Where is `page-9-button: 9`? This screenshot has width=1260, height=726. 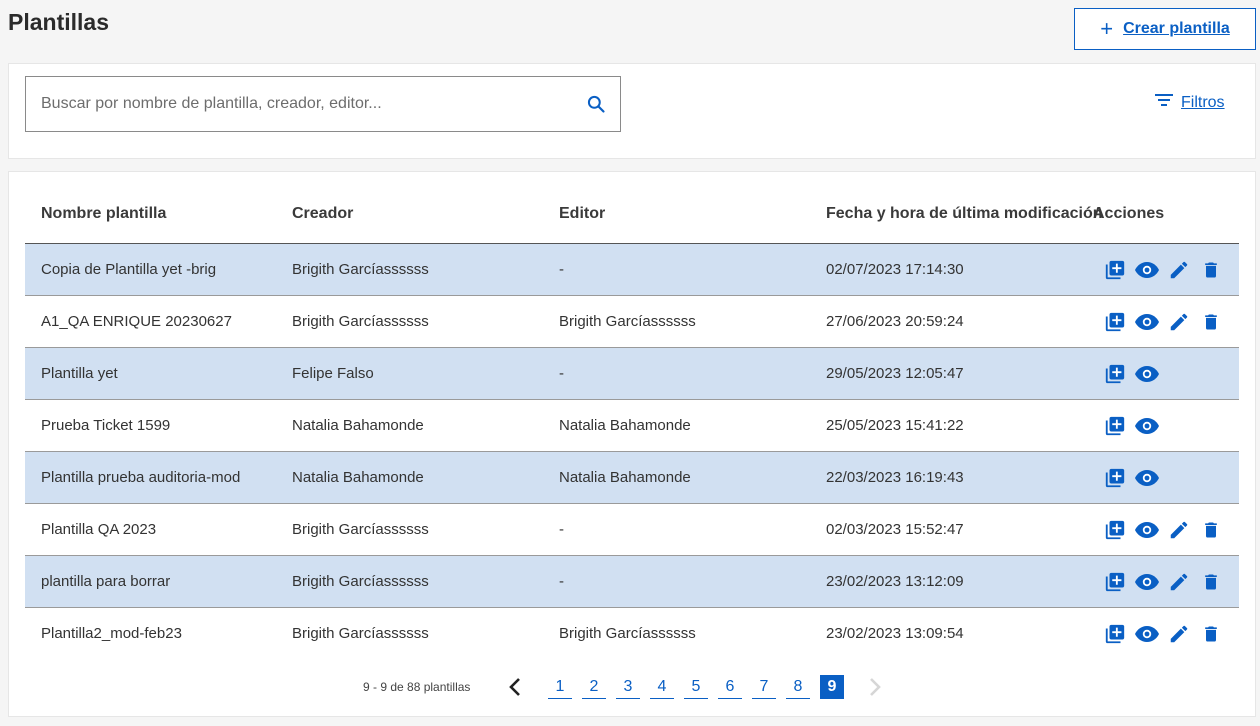
page-9-button: 9 is located at coordinates (832, 687).